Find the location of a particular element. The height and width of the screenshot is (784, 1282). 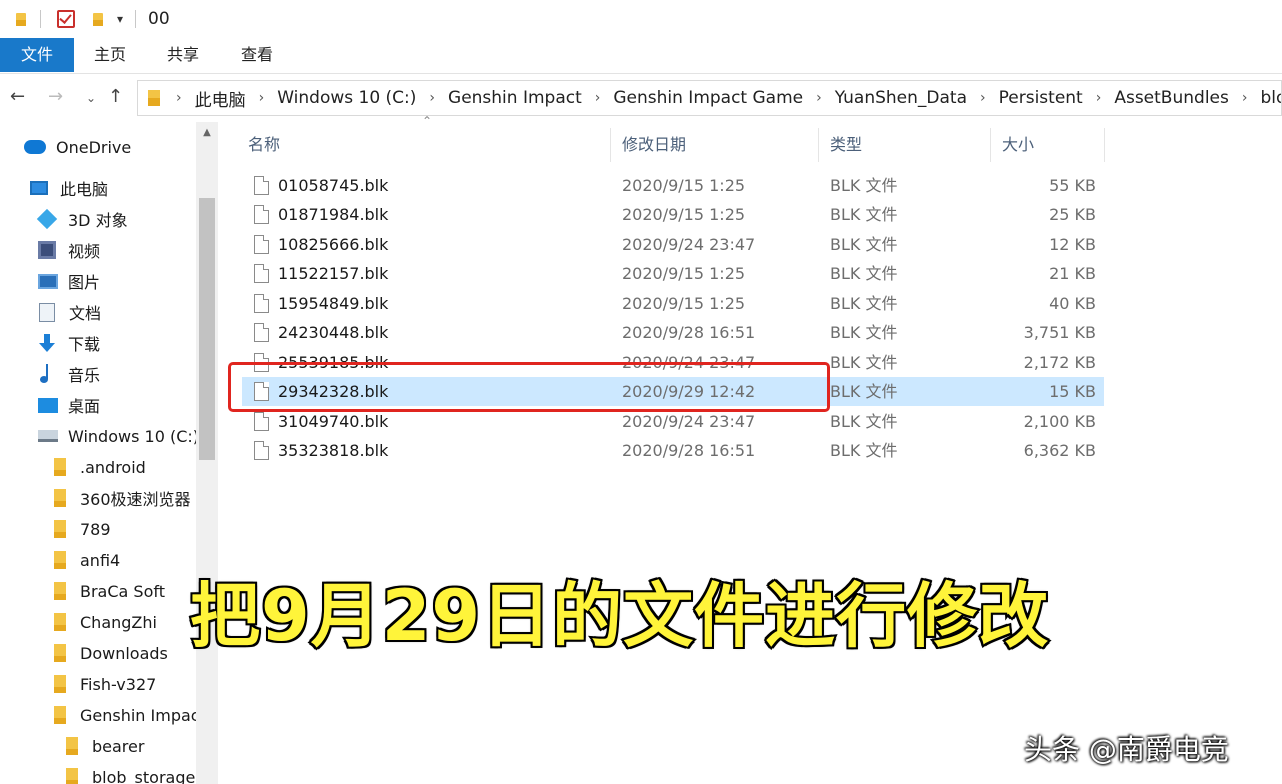

file-name: 11522157.blk is located at coordinates (333, 273).